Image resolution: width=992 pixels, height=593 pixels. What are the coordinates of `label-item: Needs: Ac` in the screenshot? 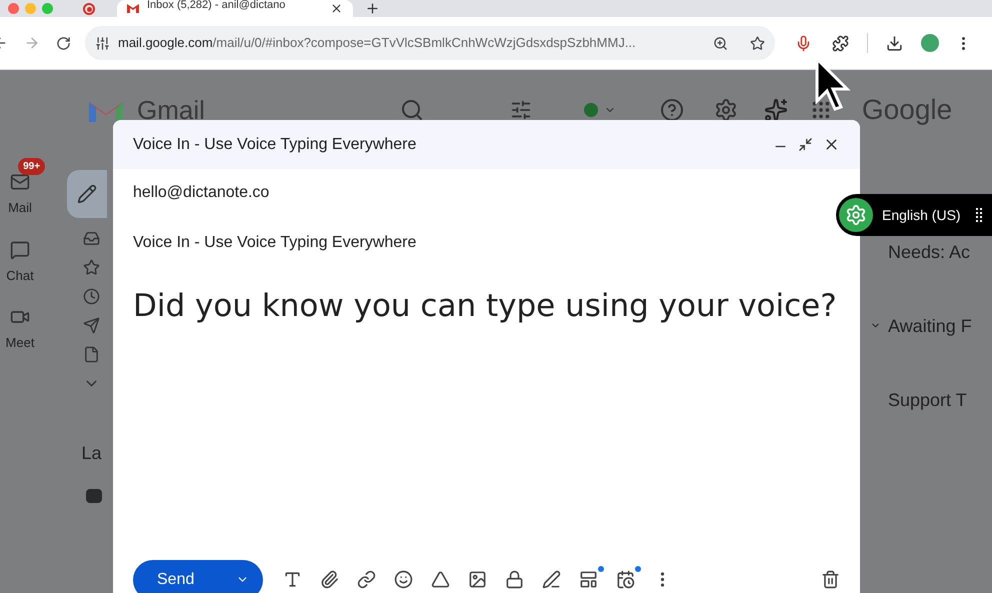 It's located at (929, 252).